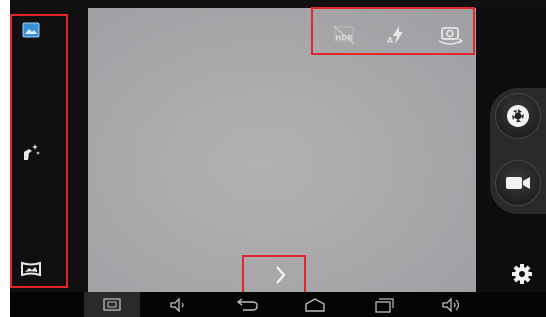 The image size is (546, 317). What do you see at coordinates (522, 274) in the screenshot?
I see `gear-icon` at bounding box center [522, 274].